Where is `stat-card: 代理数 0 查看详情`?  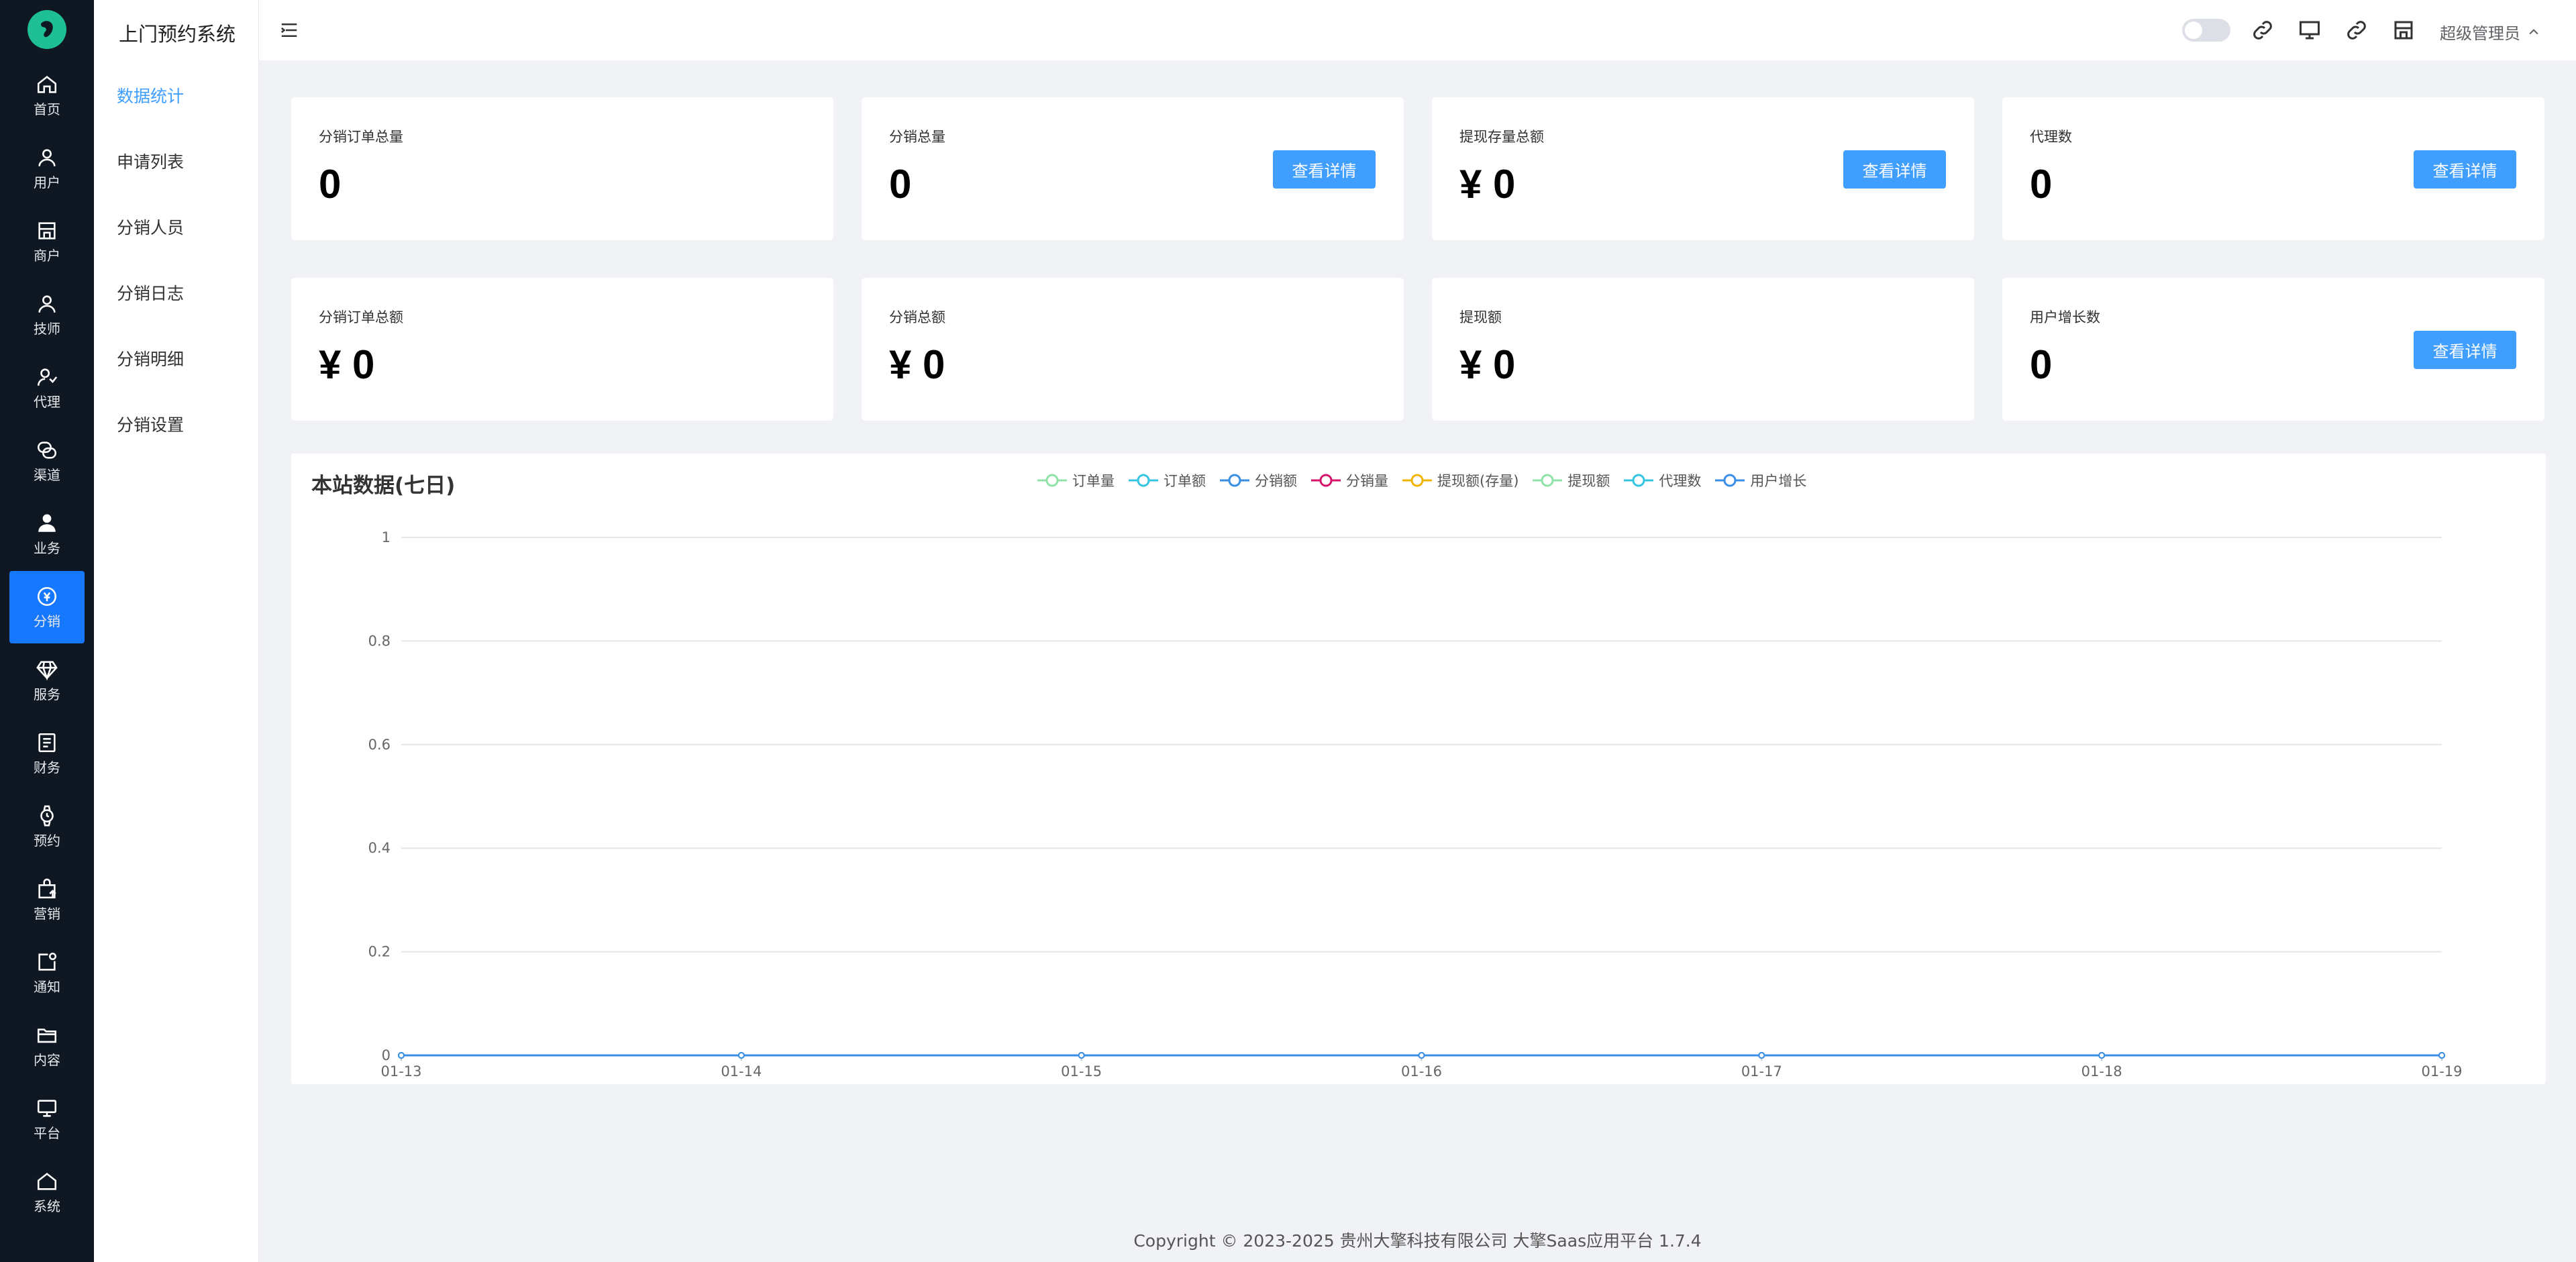 stat-card: 代理数 0 查看详情 is located at coordinates (2273, 168).